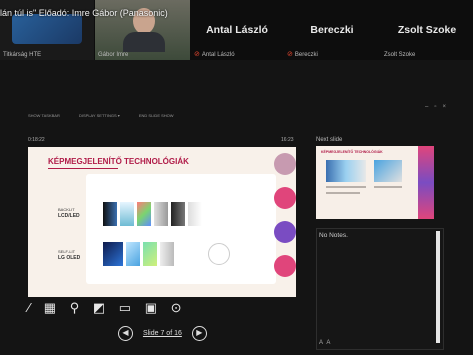 The image size is (473, 355). What do you see at coordinates (144, 214) in the screenshot?
I see `lcd-color-filter-image` at bounding box center [144, 214].